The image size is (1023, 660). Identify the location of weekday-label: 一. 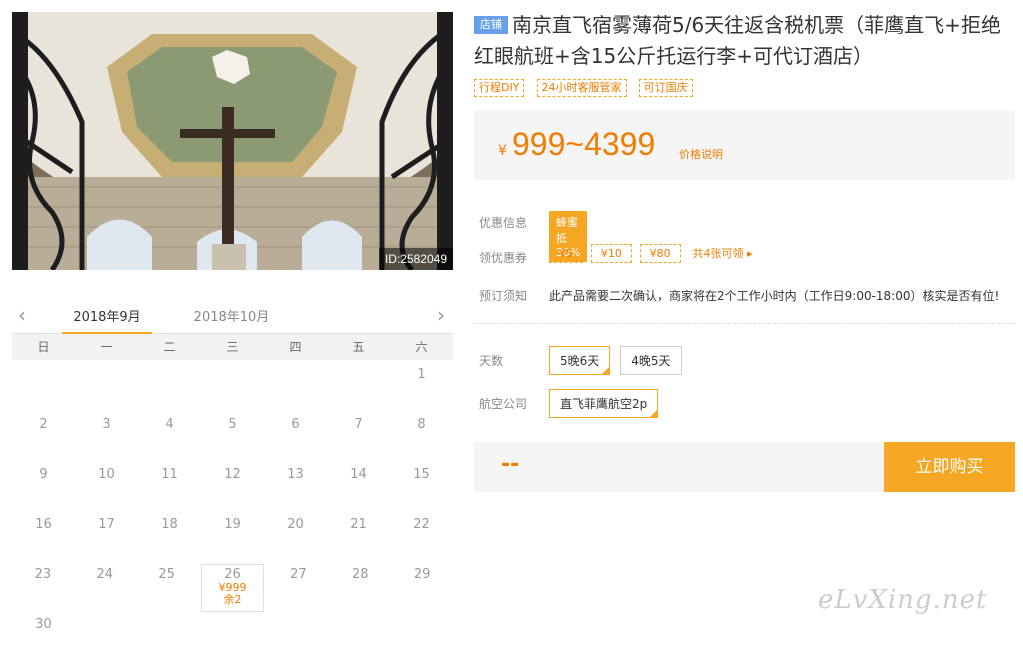
(106, 347).